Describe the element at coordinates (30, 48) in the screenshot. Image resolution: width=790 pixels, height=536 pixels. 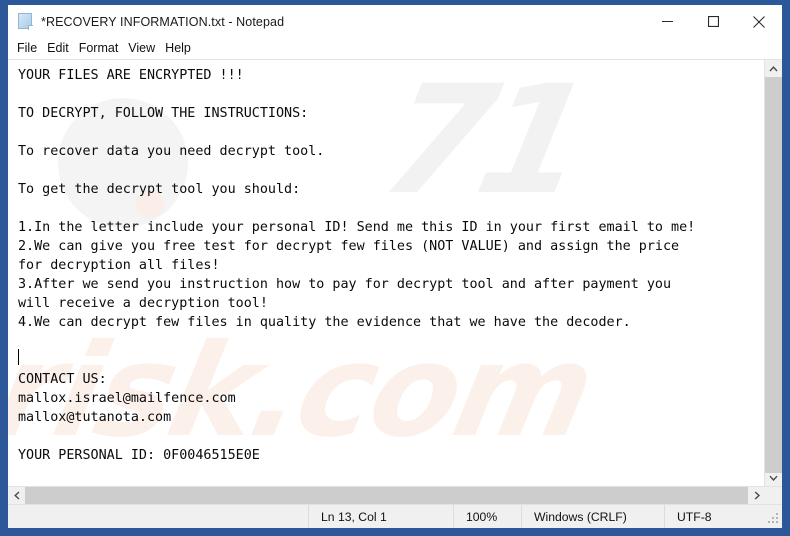
I see `menu-item-file: File` at that location.